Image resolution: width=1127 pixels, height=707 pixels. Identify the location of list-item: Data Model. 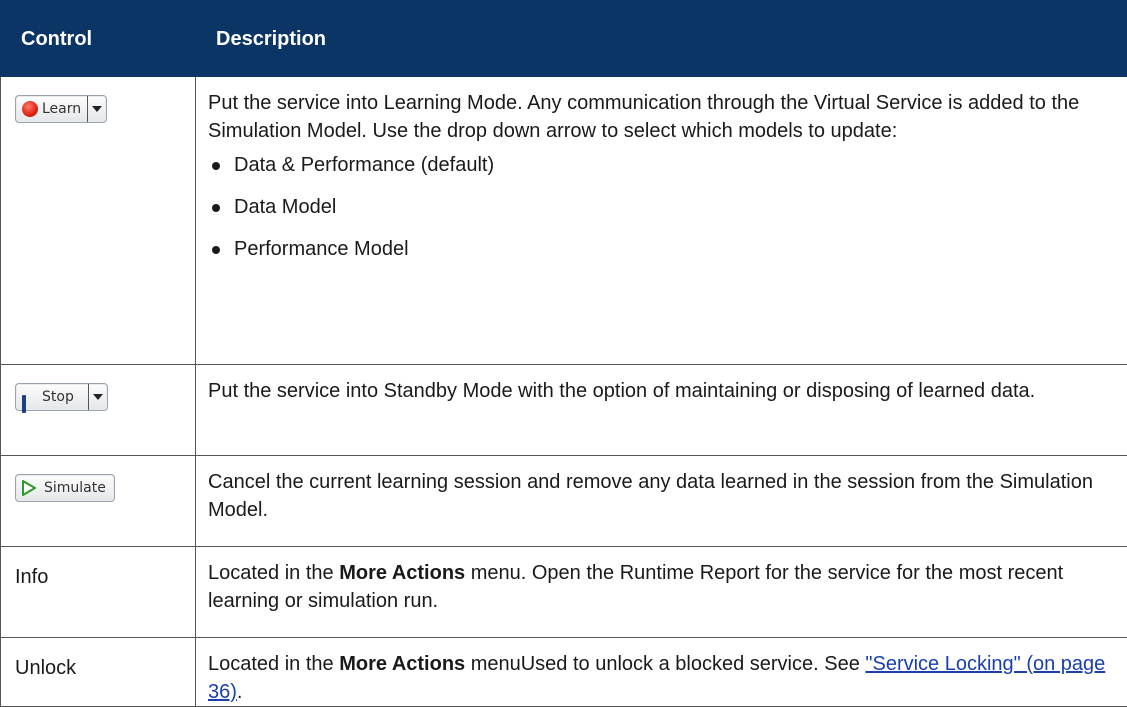
(661, 207).